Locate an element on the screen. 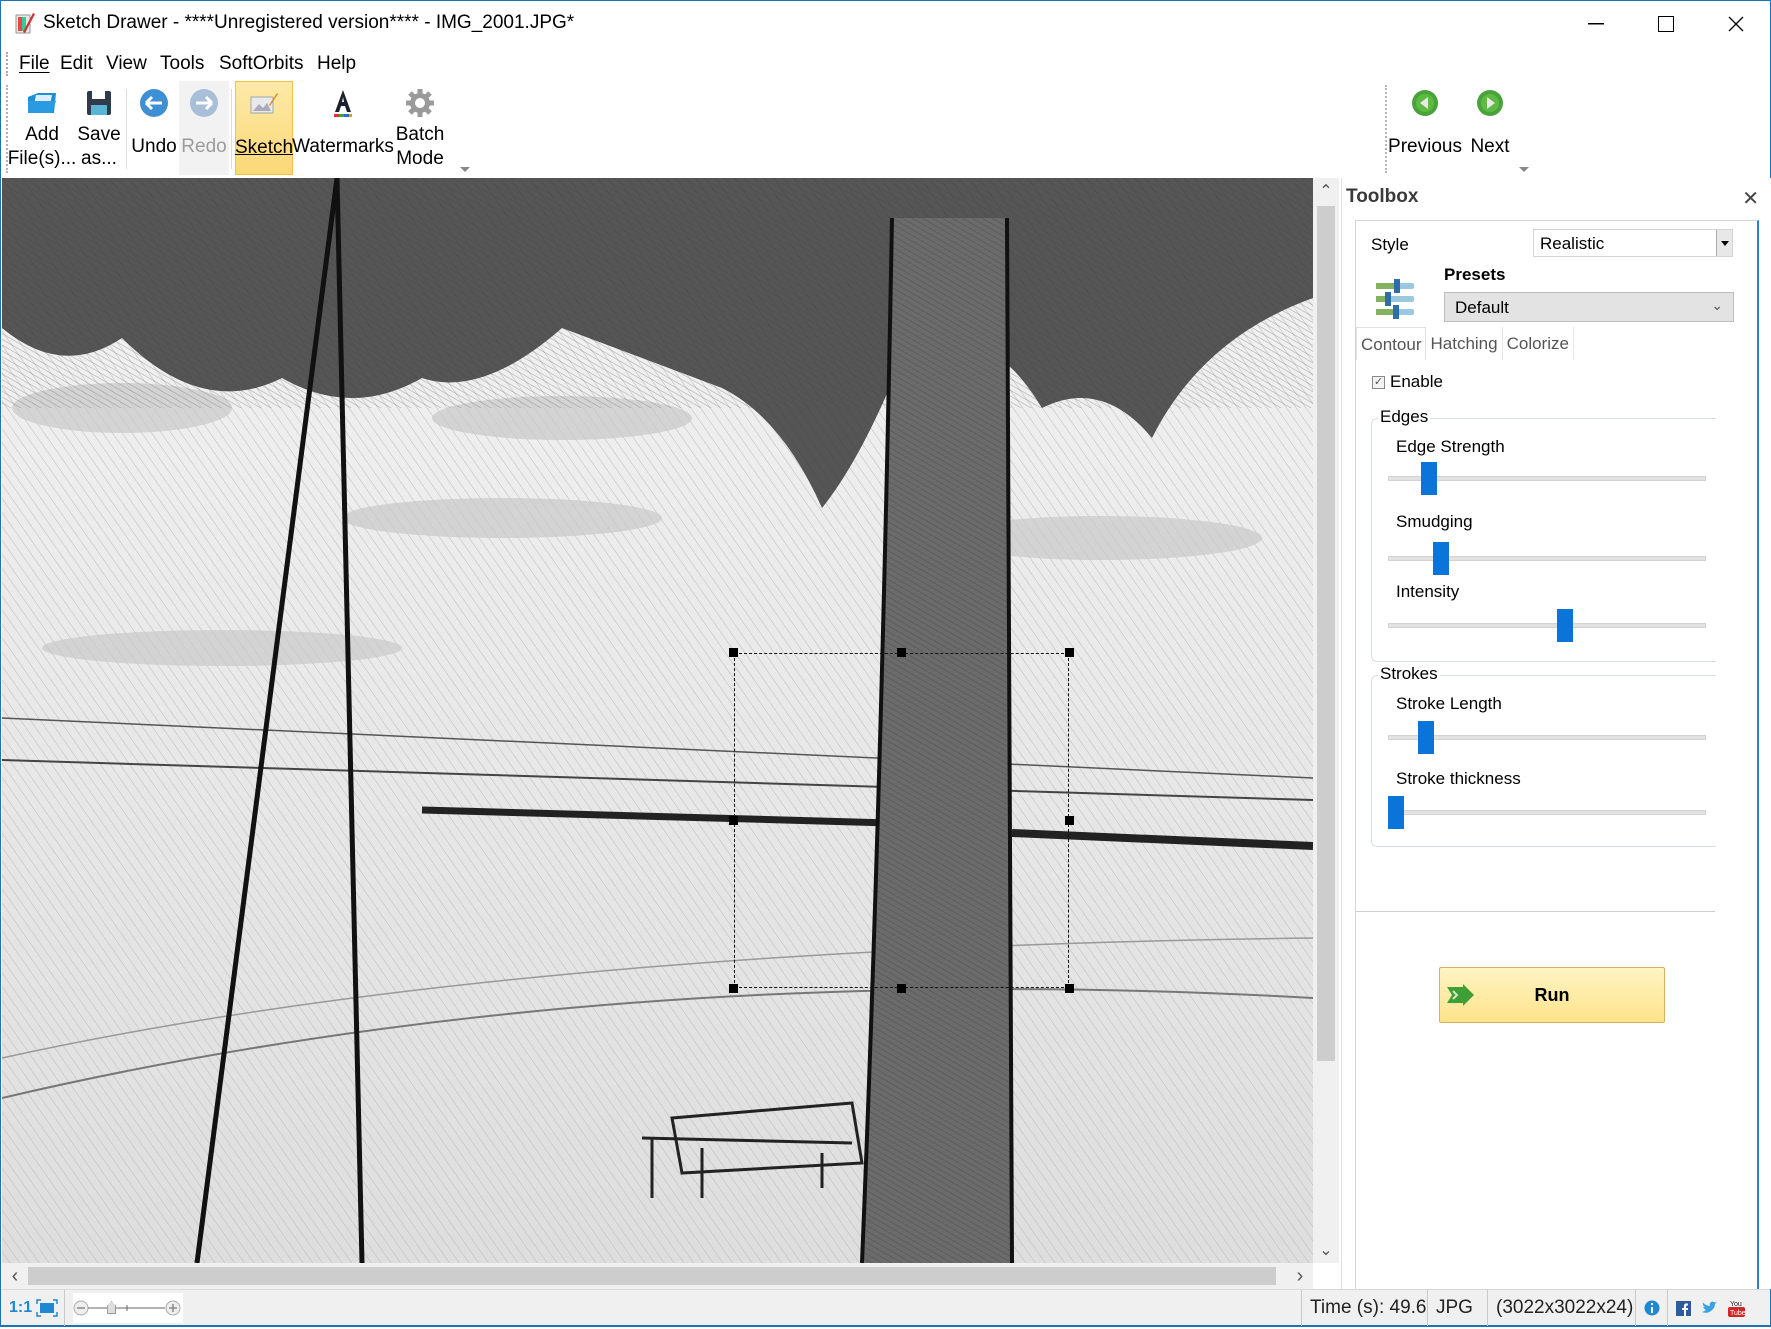  maximize-icon is located at coordinates (1666, 24).